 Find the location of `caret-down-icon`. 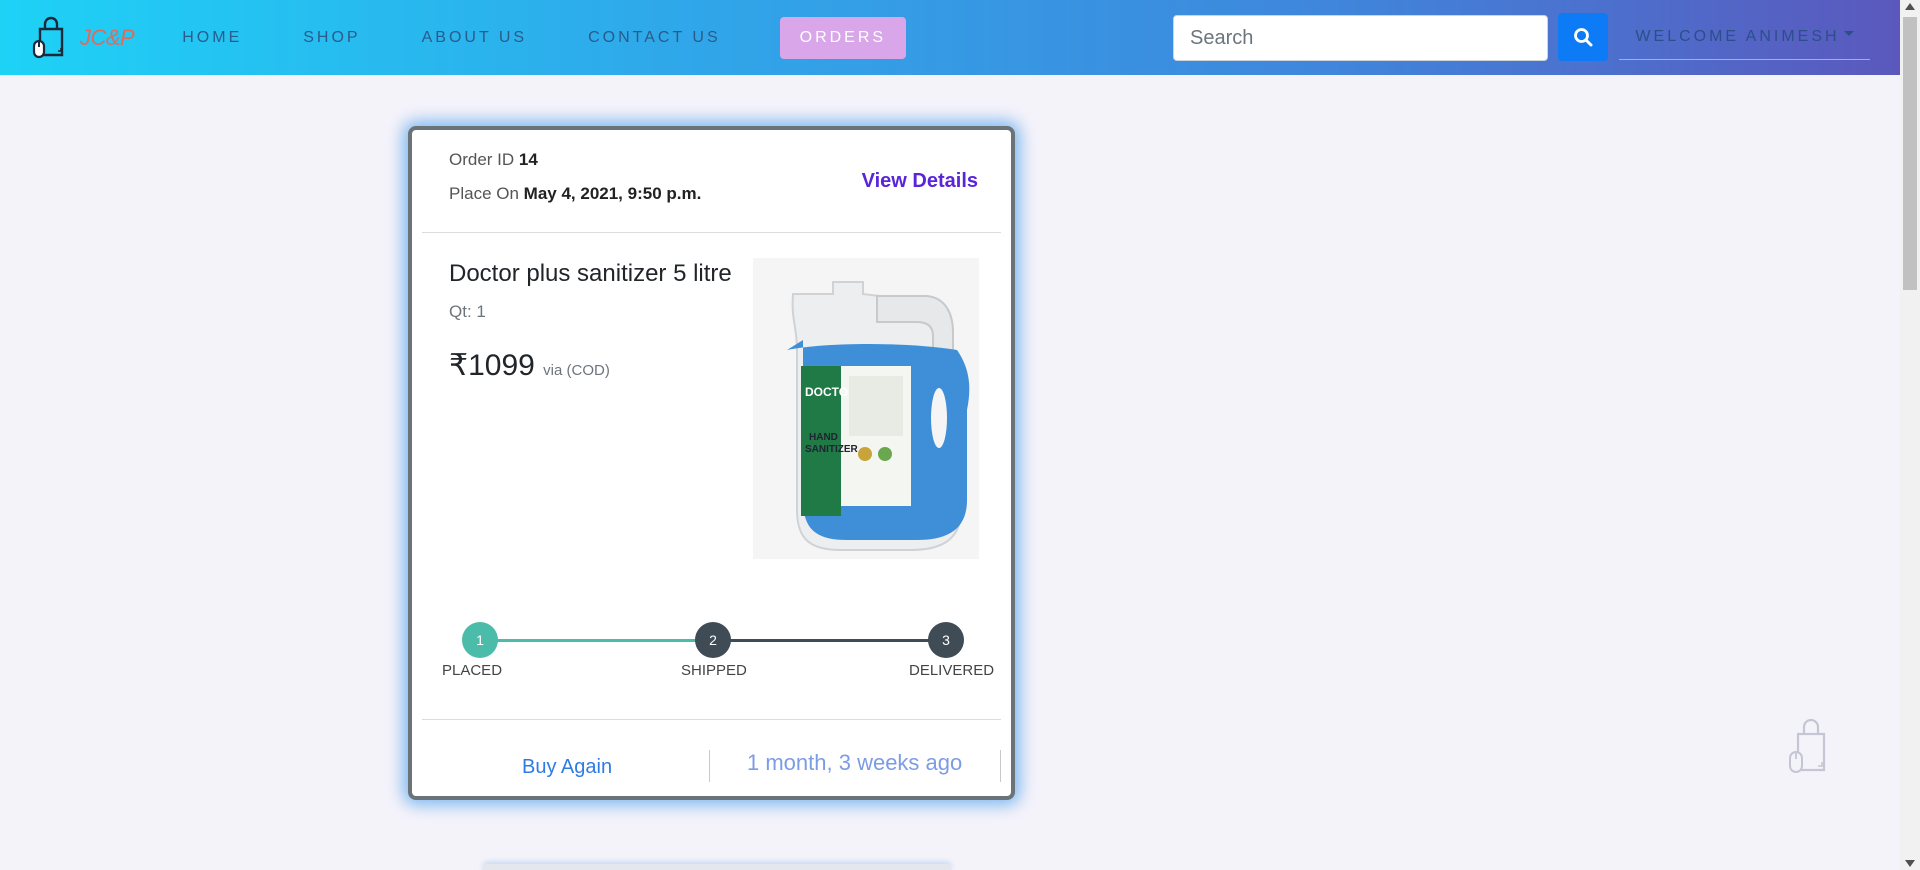

caret-down-icon is located at coordinates (1848, 33).